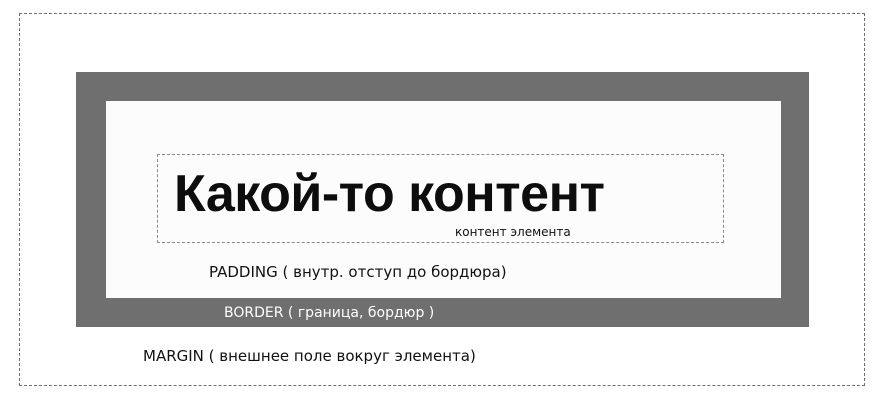 The width and height of the screenshot is (890, 401). Describe the element at coordinates (513, 232) in the screenshot. I see `content-caption: контент элемента` at that location.